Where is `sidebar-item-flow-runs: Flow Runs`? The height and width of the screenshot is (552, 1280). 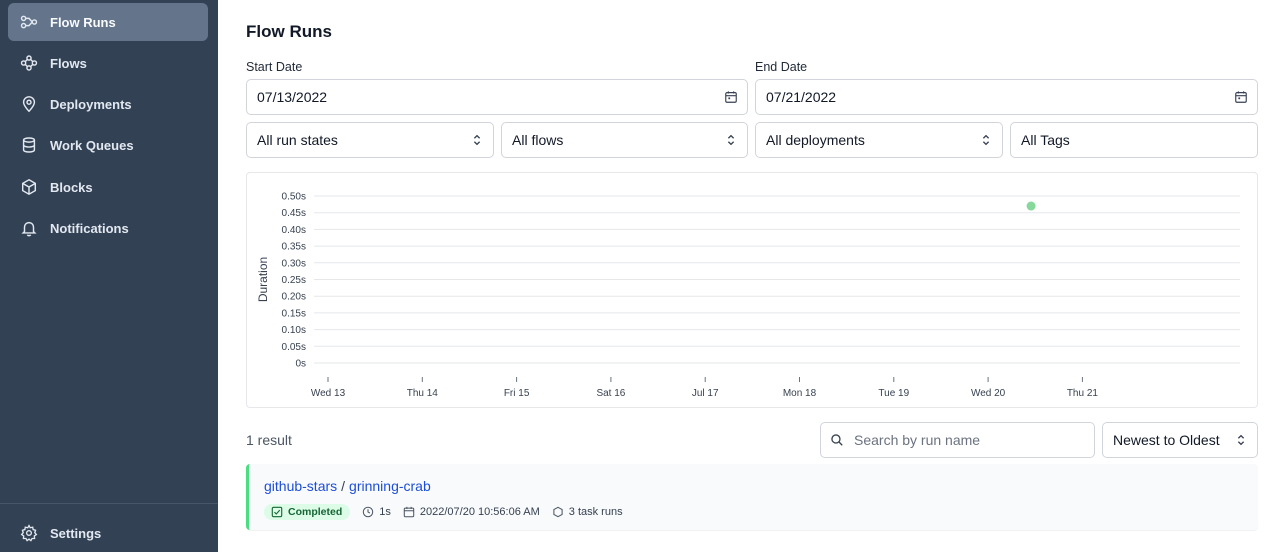
sidebar-item-flow-runs: Flow Runs is located at coordinates (108, 22).